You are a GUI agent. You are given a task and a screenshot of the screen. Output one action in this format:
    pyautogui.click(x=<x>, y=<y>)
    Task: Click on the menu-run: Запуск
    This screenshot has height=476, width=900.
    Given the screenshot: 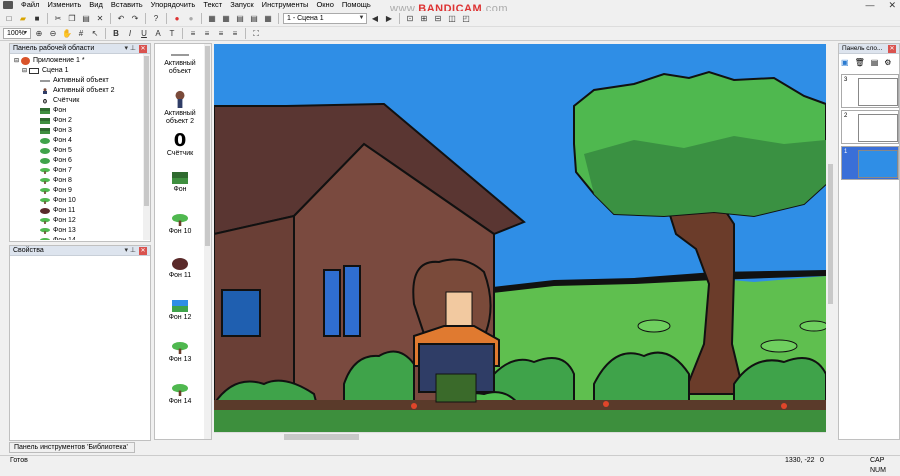 What is the action you would take?
    pyautogui.click(x=241, y=5)
    